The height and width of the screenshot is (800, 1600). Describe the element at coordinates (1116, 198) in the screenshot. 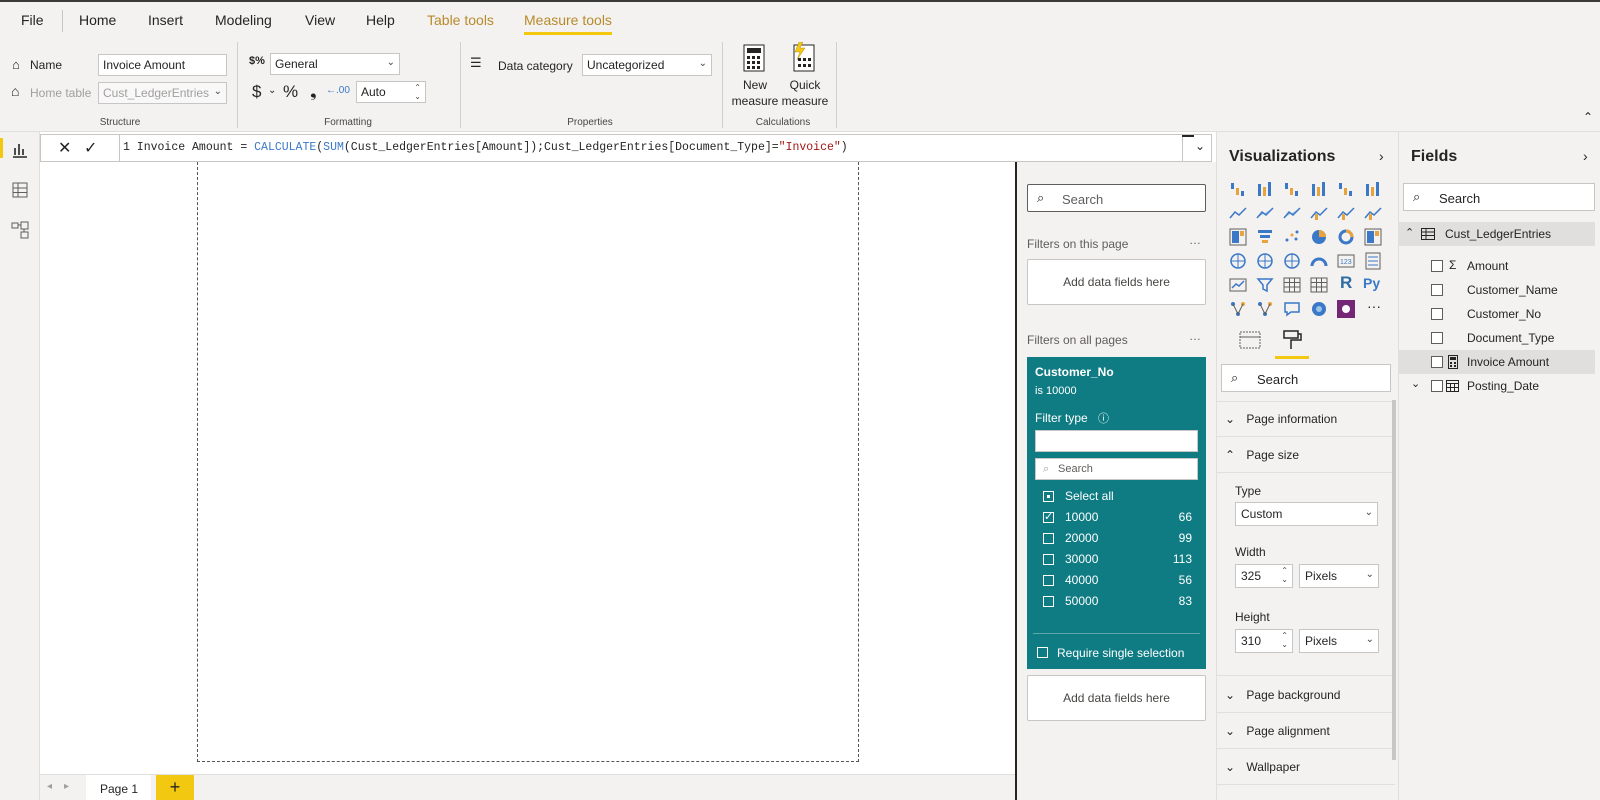

I see `filters-search: ⌕ Search` at that location.